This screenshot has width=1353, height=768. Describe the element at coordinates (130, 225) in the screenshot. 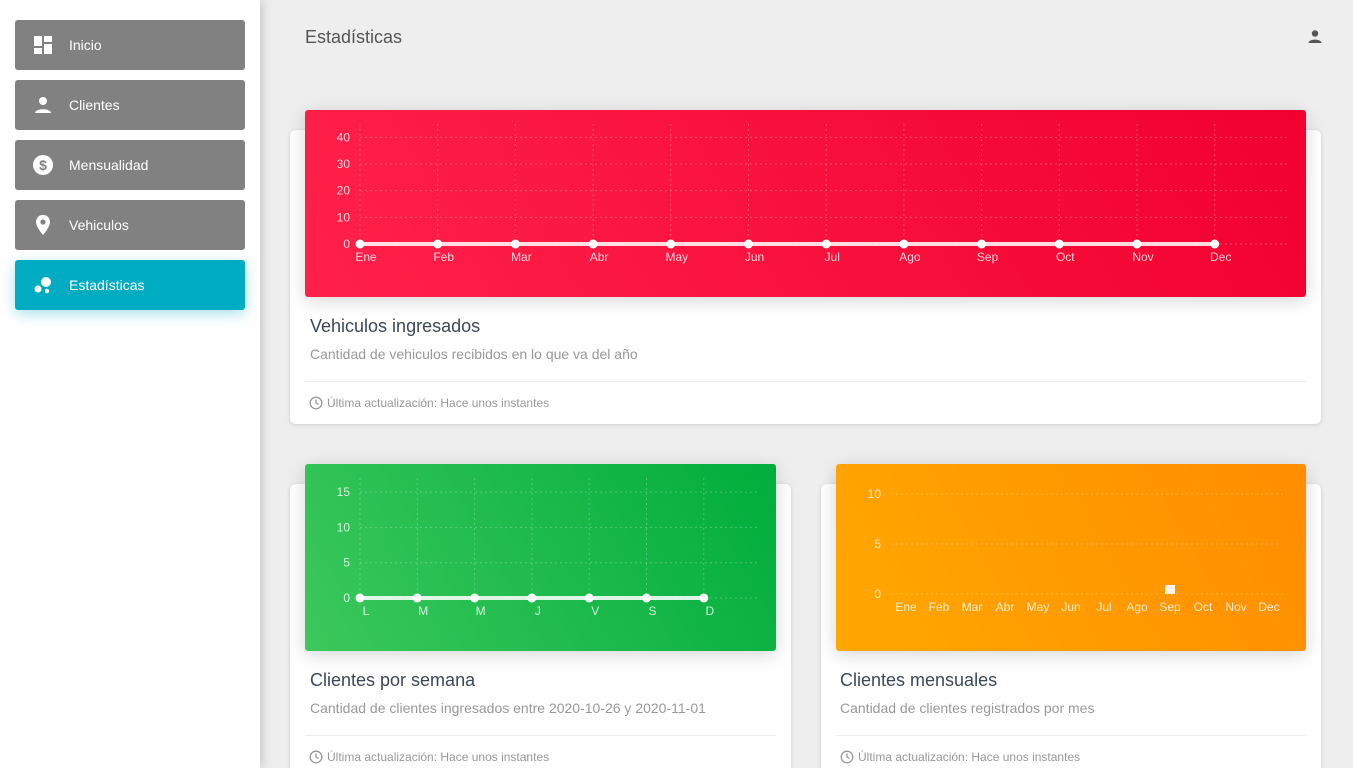

I see `sidebar-item-vehiculos: Vehiculos` at that location.